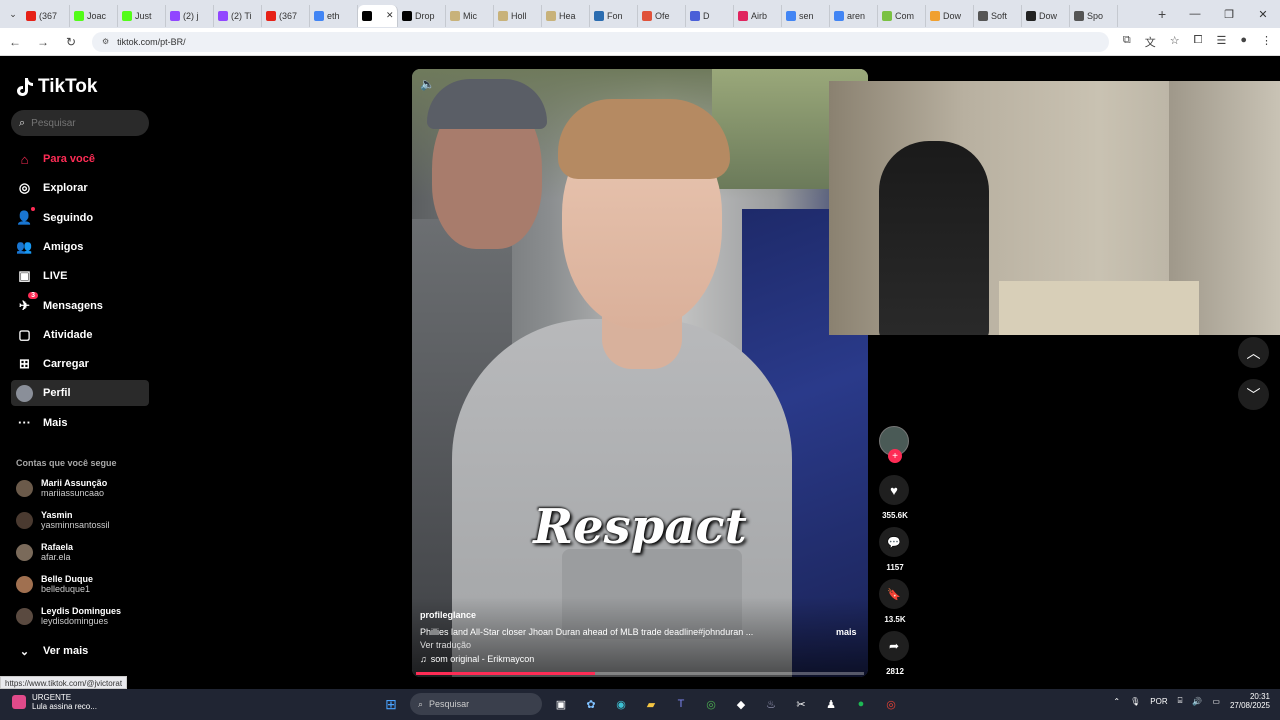 This screenshot has height=720, width=1280. I want to click on search-box: ⌕, so click(80, 123).